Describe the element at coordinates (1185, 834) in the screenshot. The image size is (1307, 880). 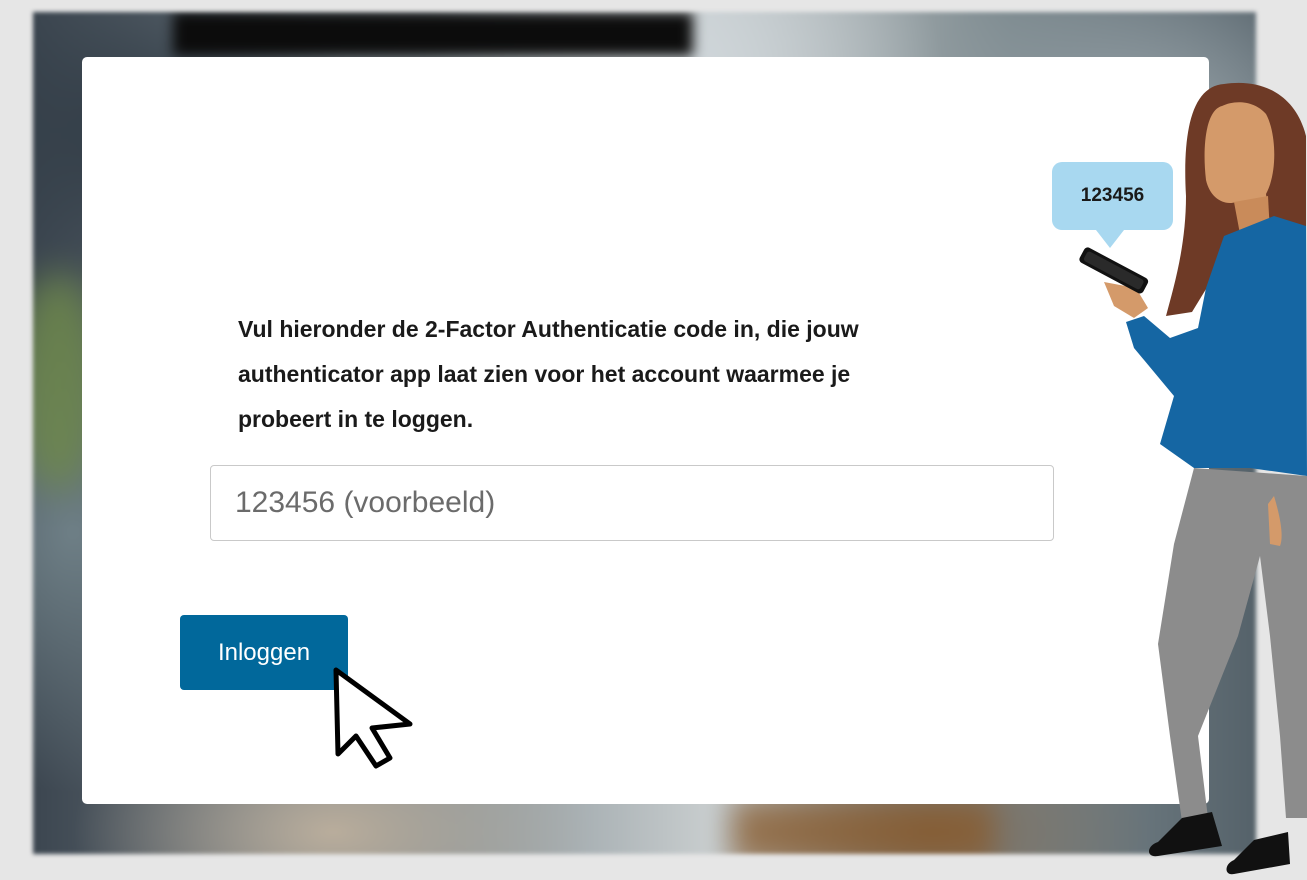
I see `left-shoe` at that location.